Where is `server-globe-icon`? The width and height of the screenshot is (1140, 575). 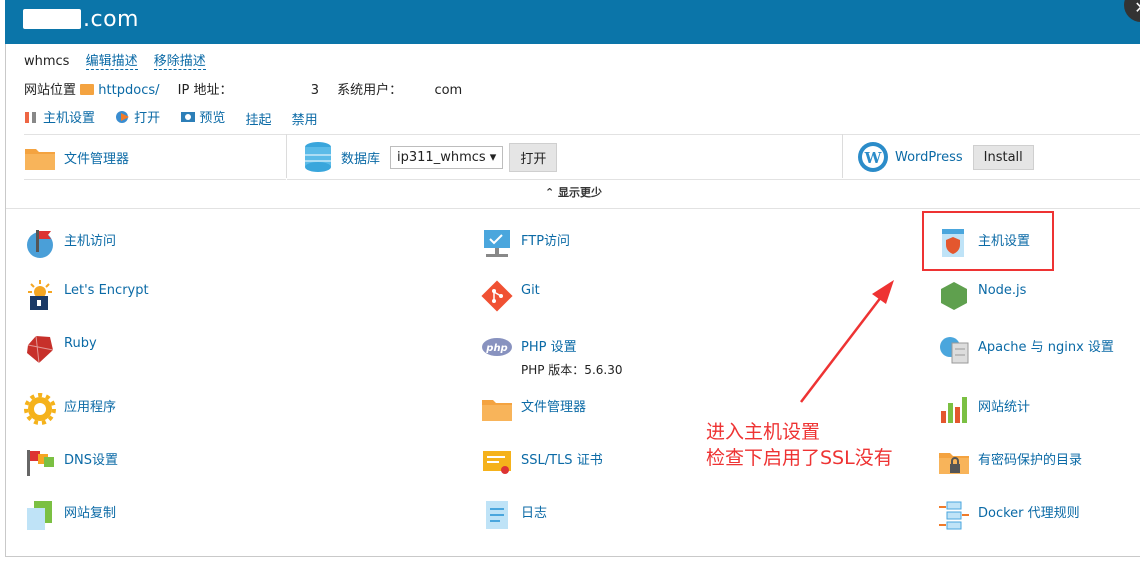 server-globe-icon is located at coordinates (954, 350).